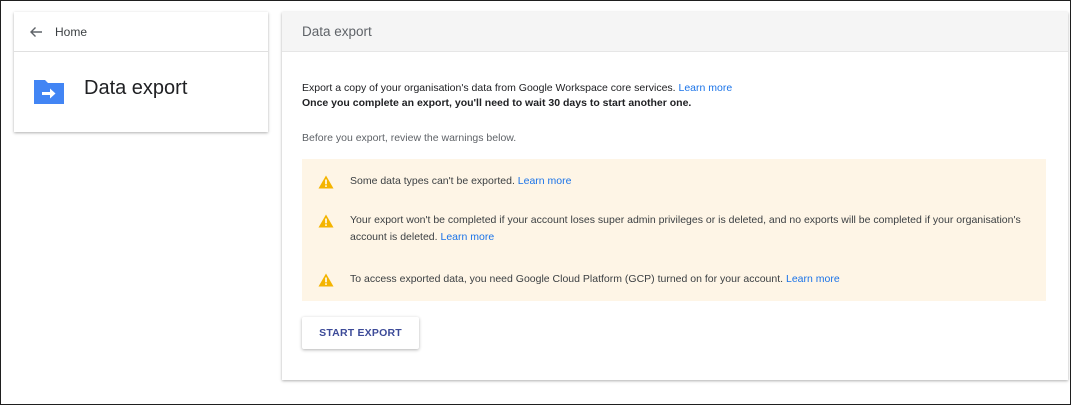  What do you see at coordinates (675, 32) in the screenshot?
I see `card-header: Data export` at bounding box center [675, 32].